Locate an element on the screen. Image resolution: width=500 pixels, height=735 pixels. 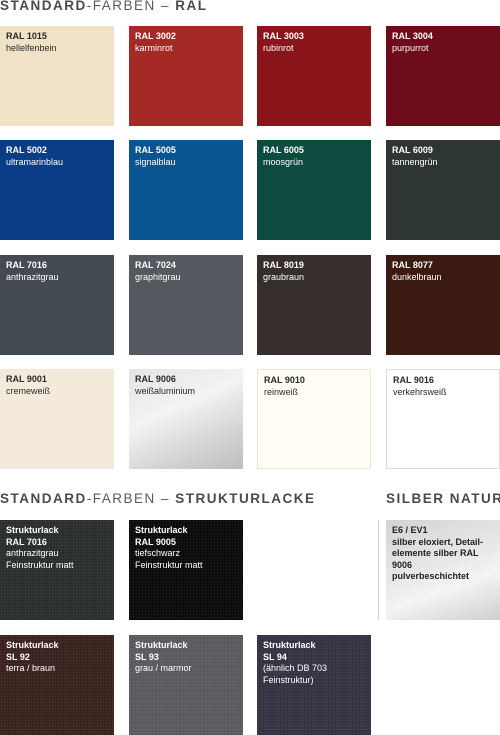
strukturlack-title-line: SL 94 is located at coordinates (275, 656).